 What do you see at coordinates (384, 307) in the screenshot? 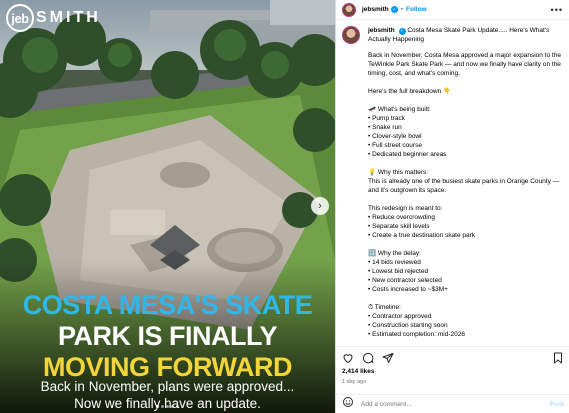
I see `timeline-heading: ⏱ Timeline:` at bounding box center [384, 307].